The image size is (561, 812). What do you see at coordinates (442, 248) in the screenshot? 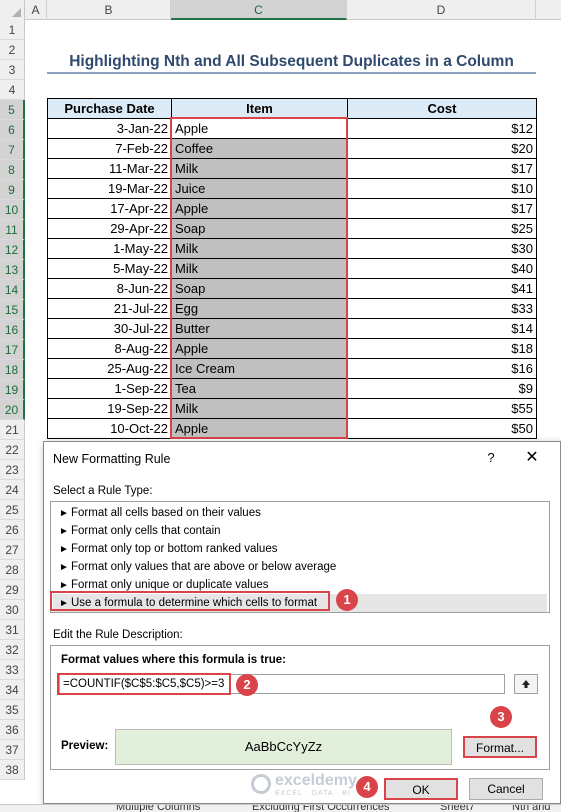
I see `cost-cell: $30` at bounding box center [442, 248].